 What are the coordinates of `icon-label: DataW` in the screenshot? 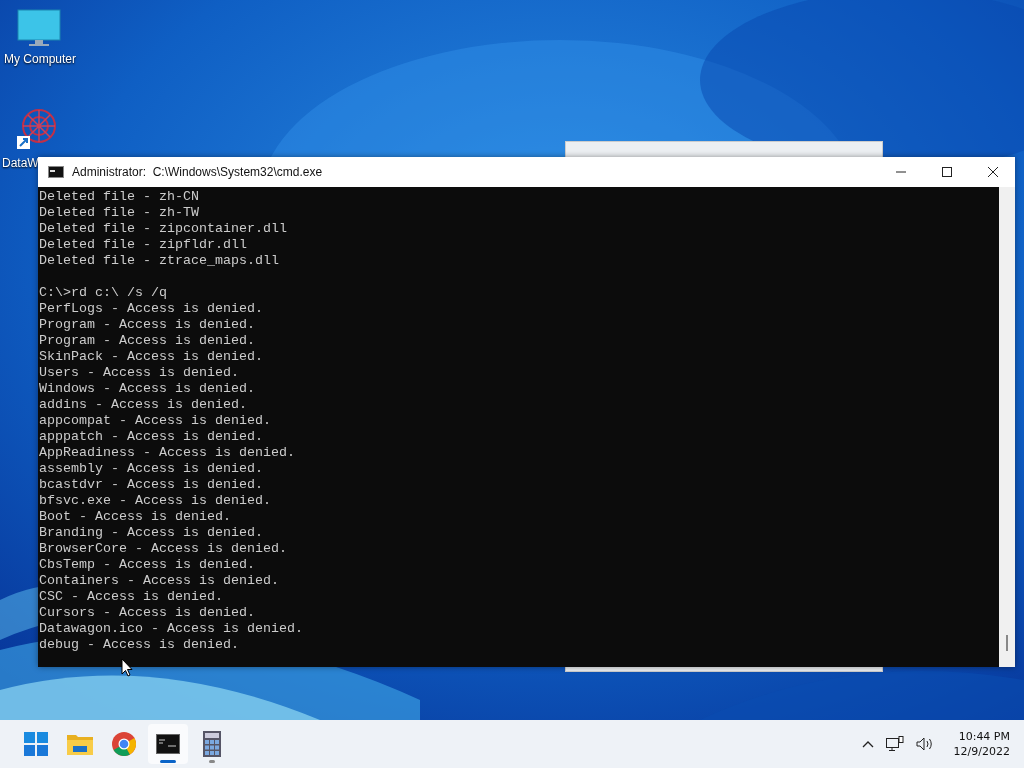 It's located at (19, 163).